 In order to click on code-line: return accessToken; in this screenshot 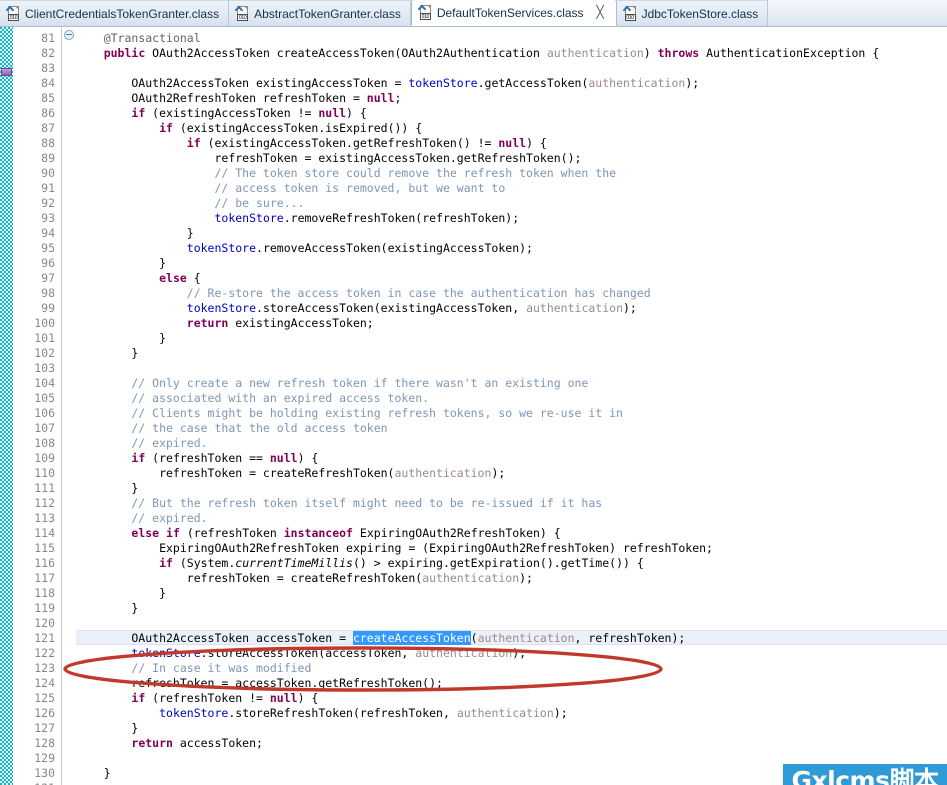, I will do `click(169, 743)`.